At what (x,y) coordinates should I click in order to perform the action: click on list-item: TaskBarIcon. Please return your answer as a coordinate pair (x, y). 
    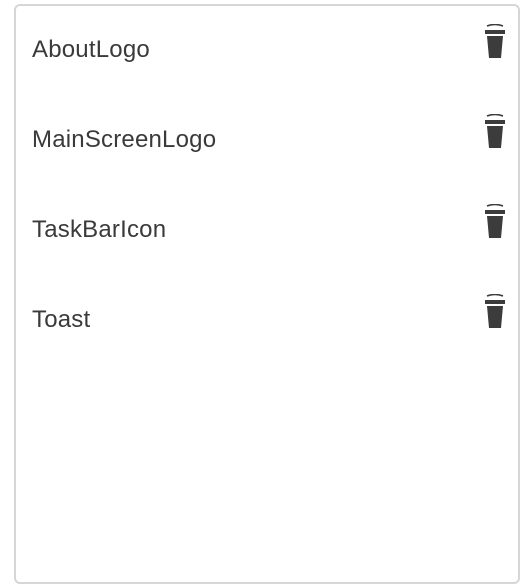
    Looking at the image, I should click on (267, 231).